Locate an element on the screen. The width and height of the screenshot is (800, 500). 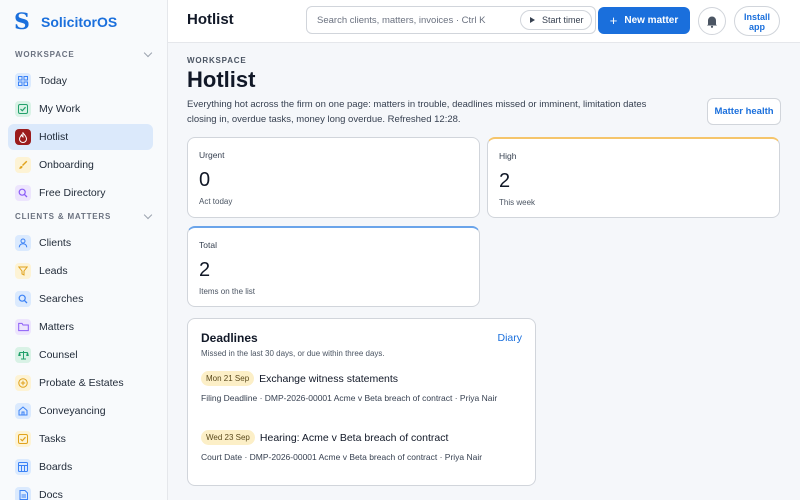
sidebar-item-label: Counsel is located at coordinates (58, 355).